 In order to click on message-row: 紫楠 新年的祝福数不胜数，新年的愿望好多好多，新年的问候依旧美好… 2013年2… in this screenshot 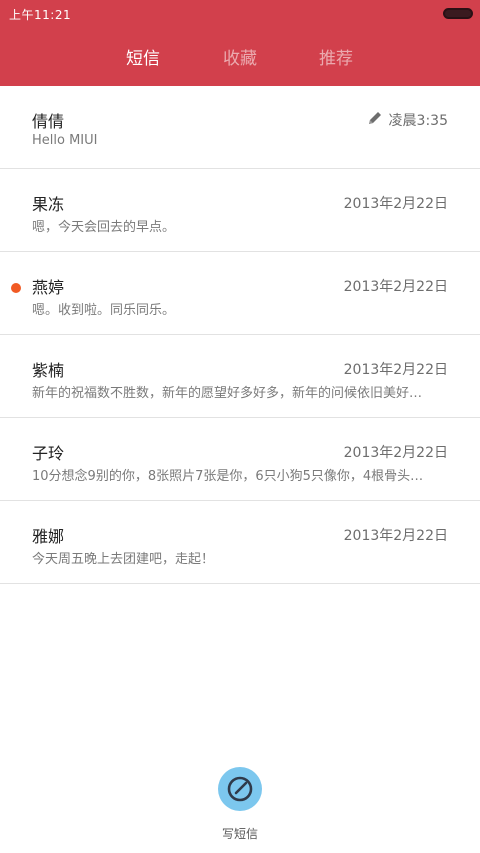, I will do `click(240, 376)`.